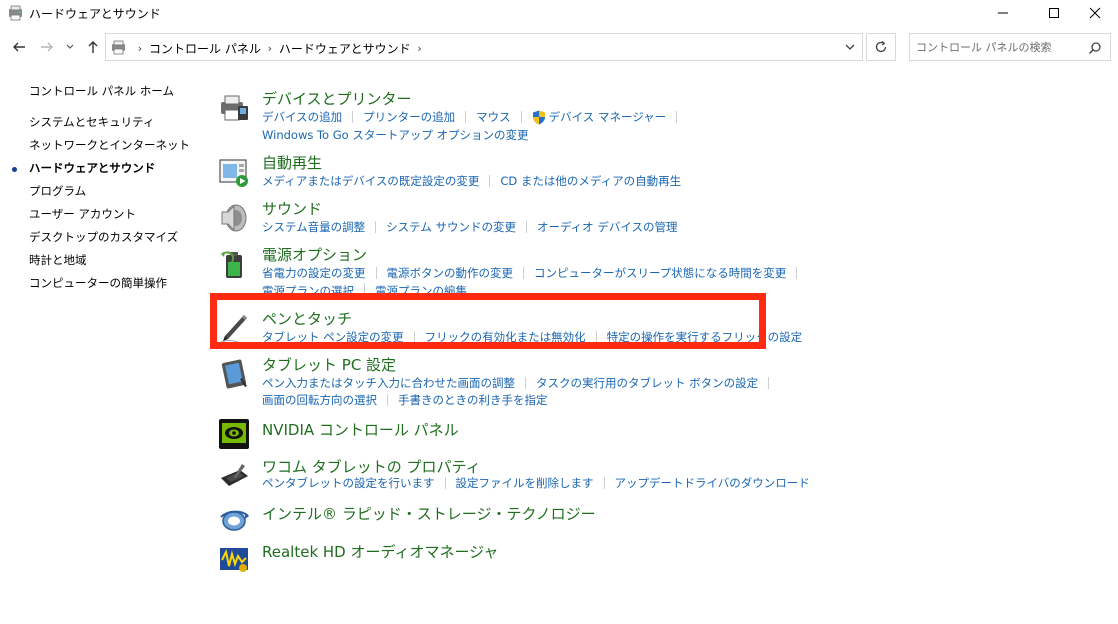 Image resolution: width=1118 pixels, height=624 pixels. I want to click on category-links: Windows To Go スタートアップ オプションの変更, so click(395, 135).